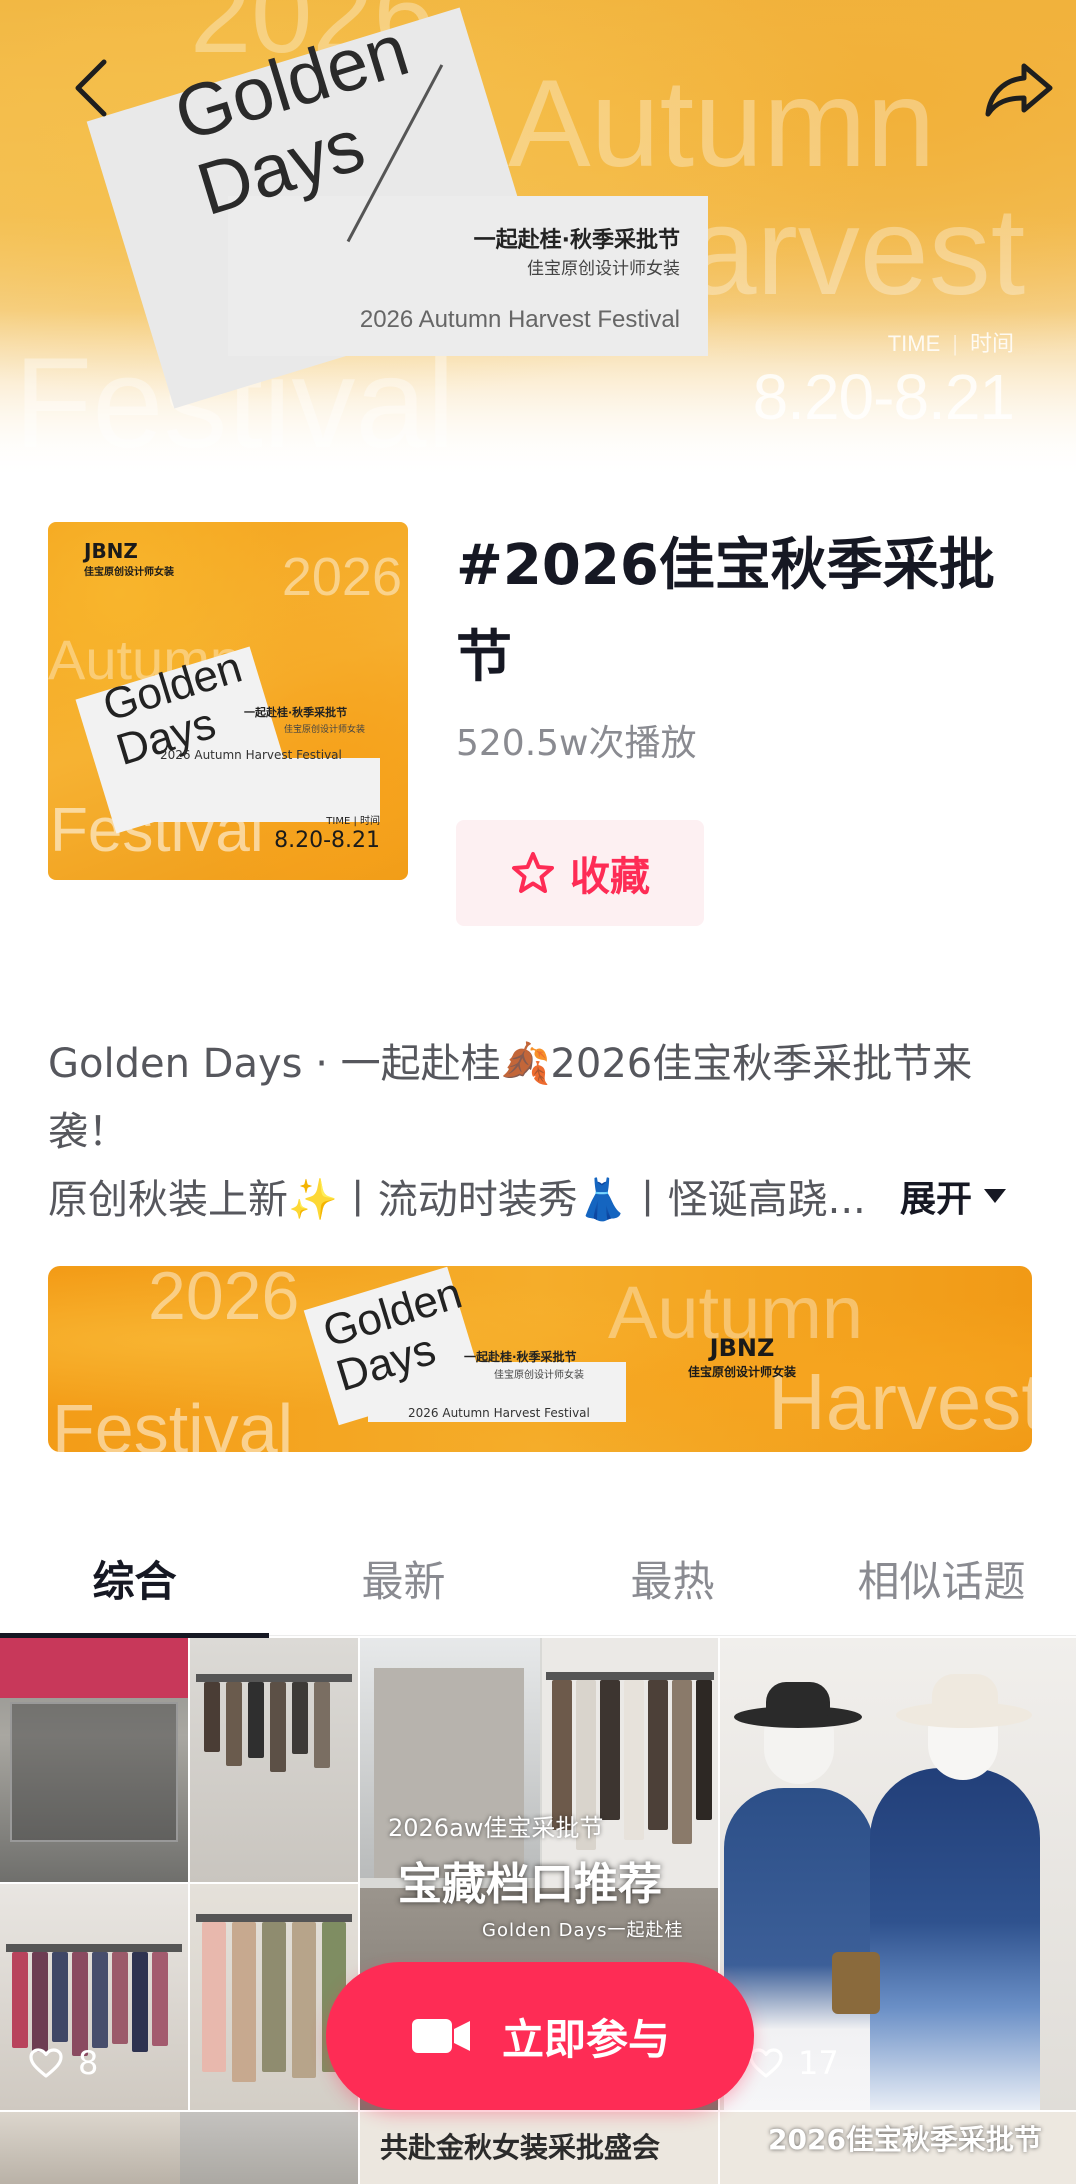  Describe the element at coordinates (583, 1930) in the screenshot. I see `video-overlay-caption: Golden Days一起赴桂` at that location.